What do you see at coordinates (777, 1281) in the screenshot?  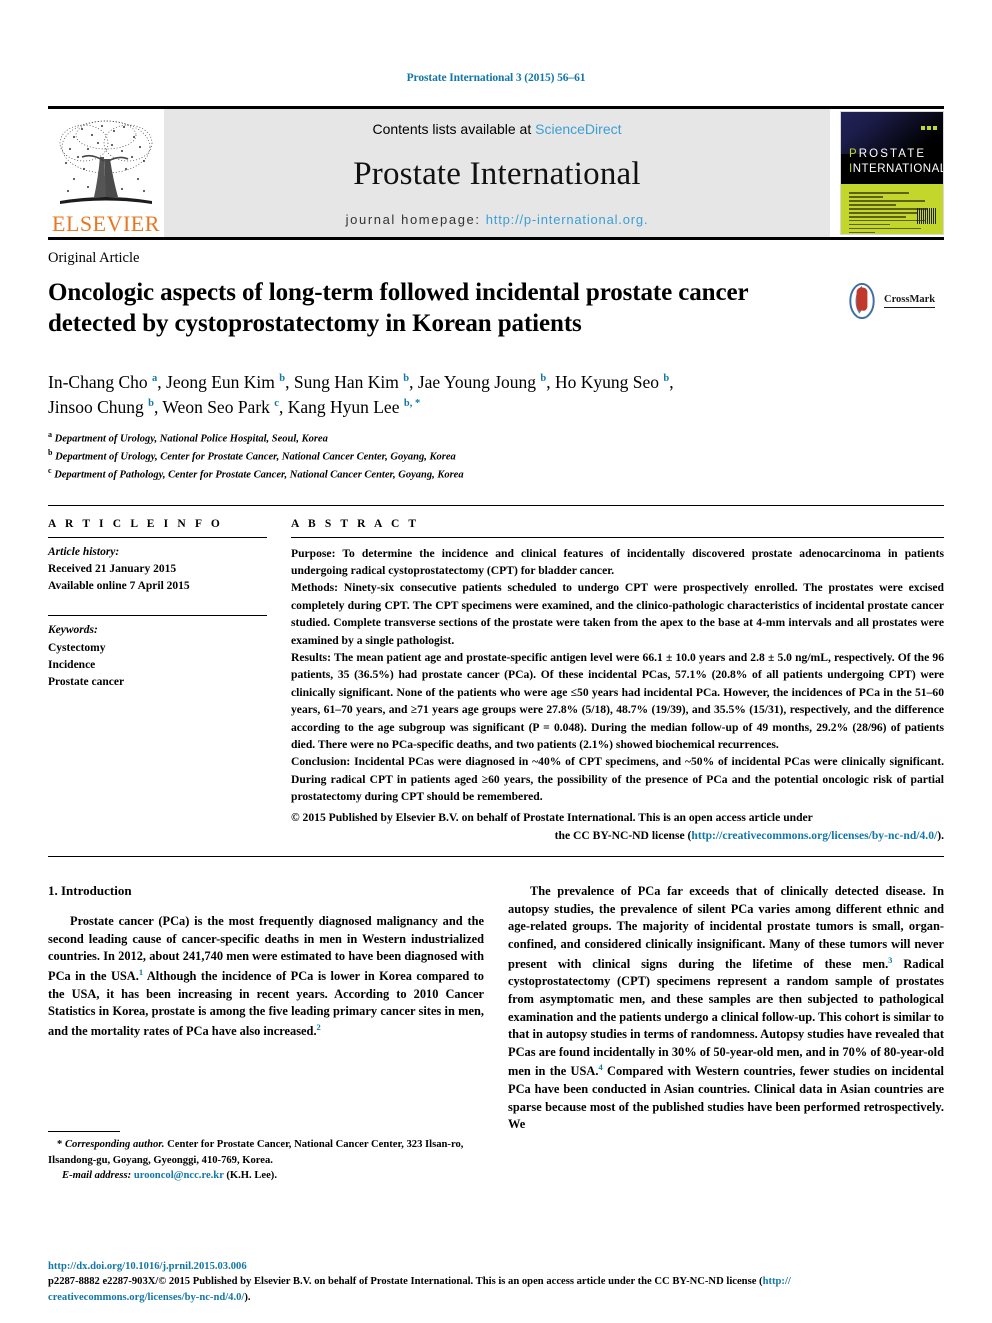 I see `footer-license-url-part1: http://` at bounding box center [777, 1281].